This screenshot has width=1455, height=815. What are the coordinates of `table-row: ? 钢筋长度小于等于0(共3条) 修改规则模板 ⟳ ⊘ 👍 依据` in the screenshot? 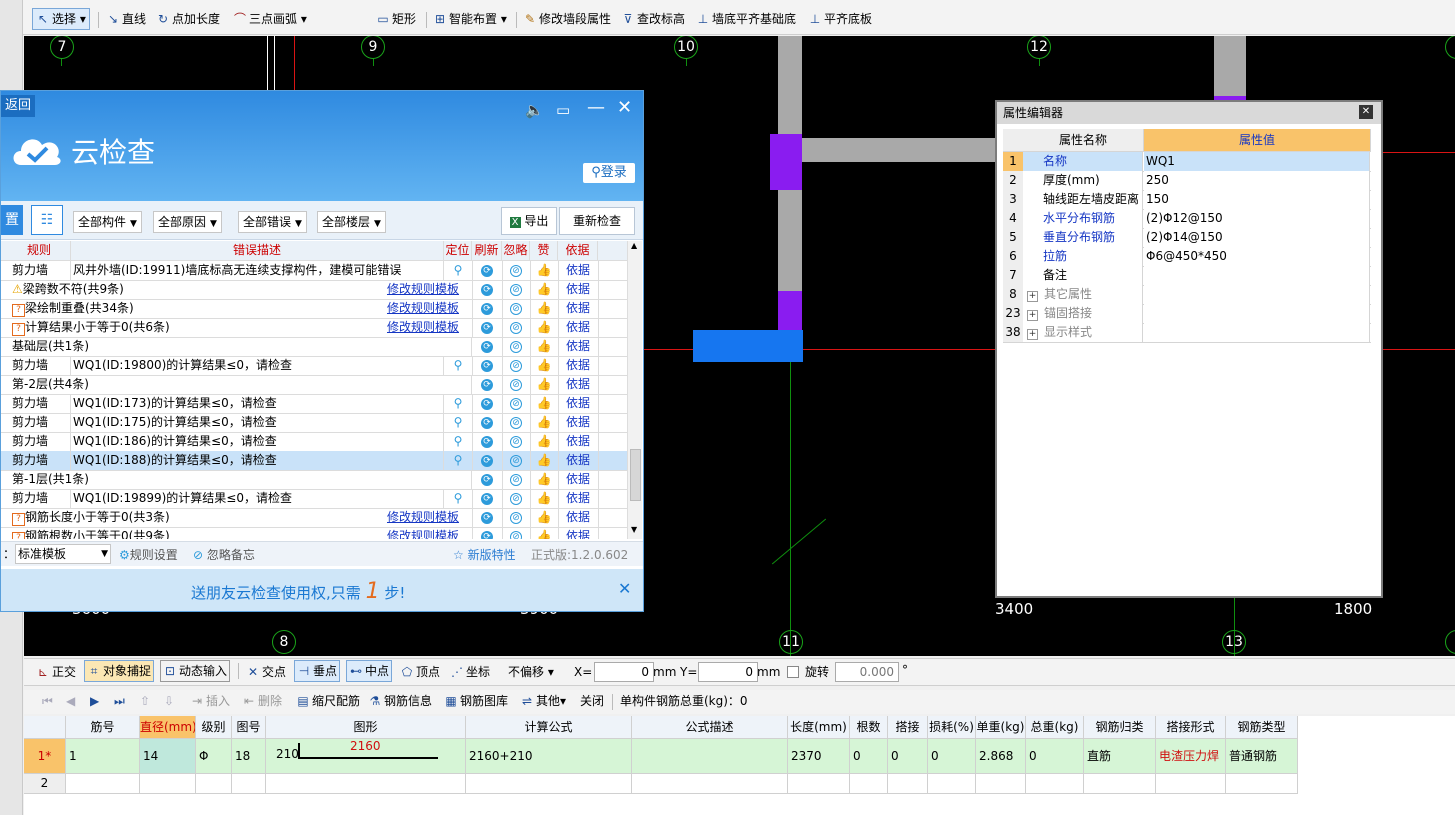 It's located at (315, 518).